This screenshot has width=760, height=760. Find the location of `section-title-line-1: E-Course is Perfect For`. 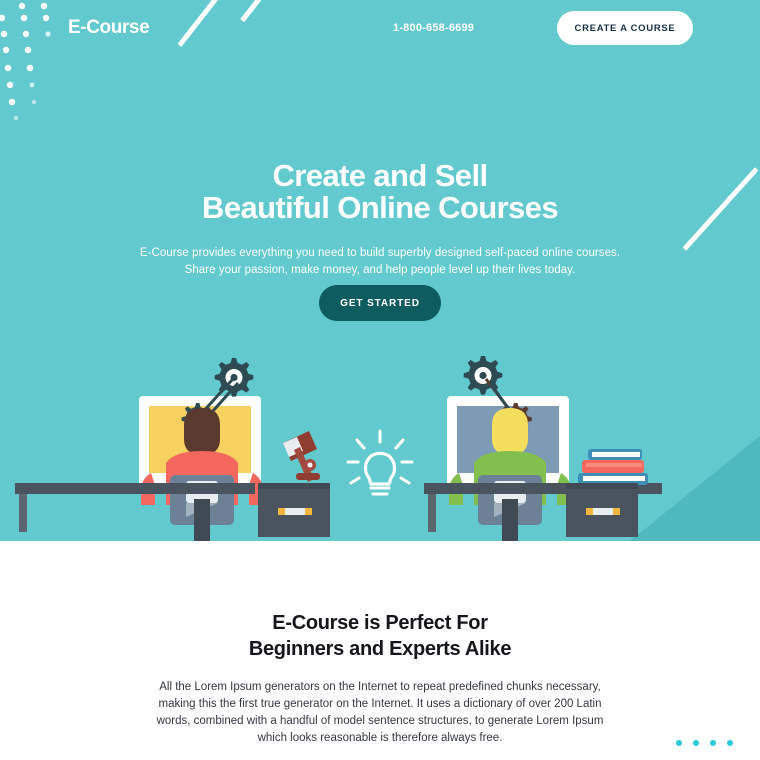

section-title-line-1: E-Course is Perfect For is located at coordinates (380, 623).